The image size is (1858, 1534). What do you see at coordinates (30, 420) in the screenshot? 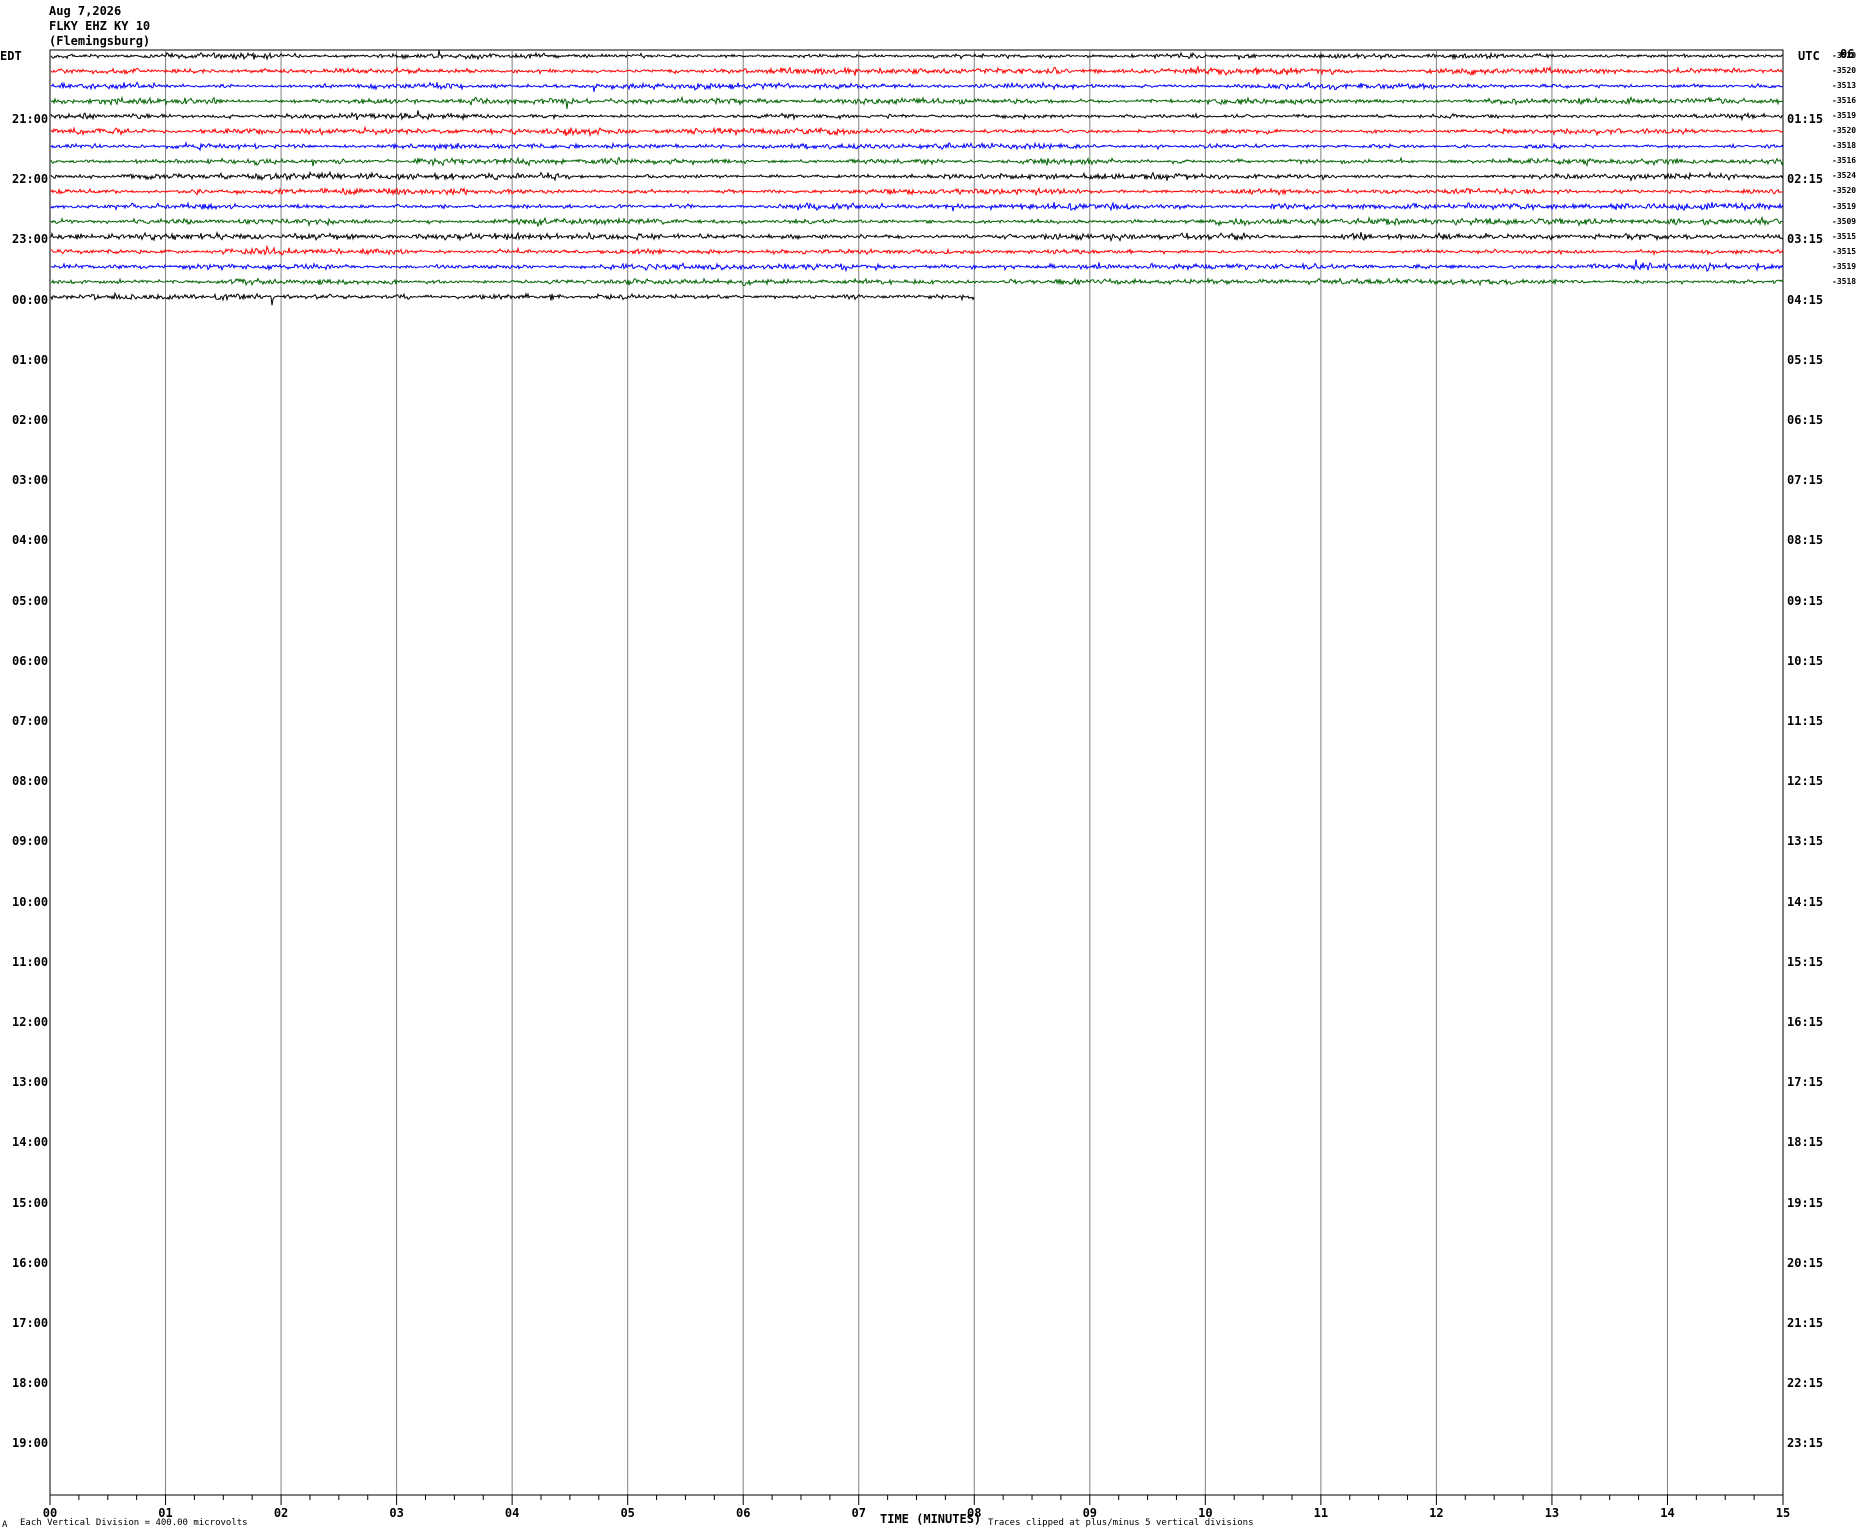
I see `hour-label-edt: 02:00` at bounding box center [30, 420].